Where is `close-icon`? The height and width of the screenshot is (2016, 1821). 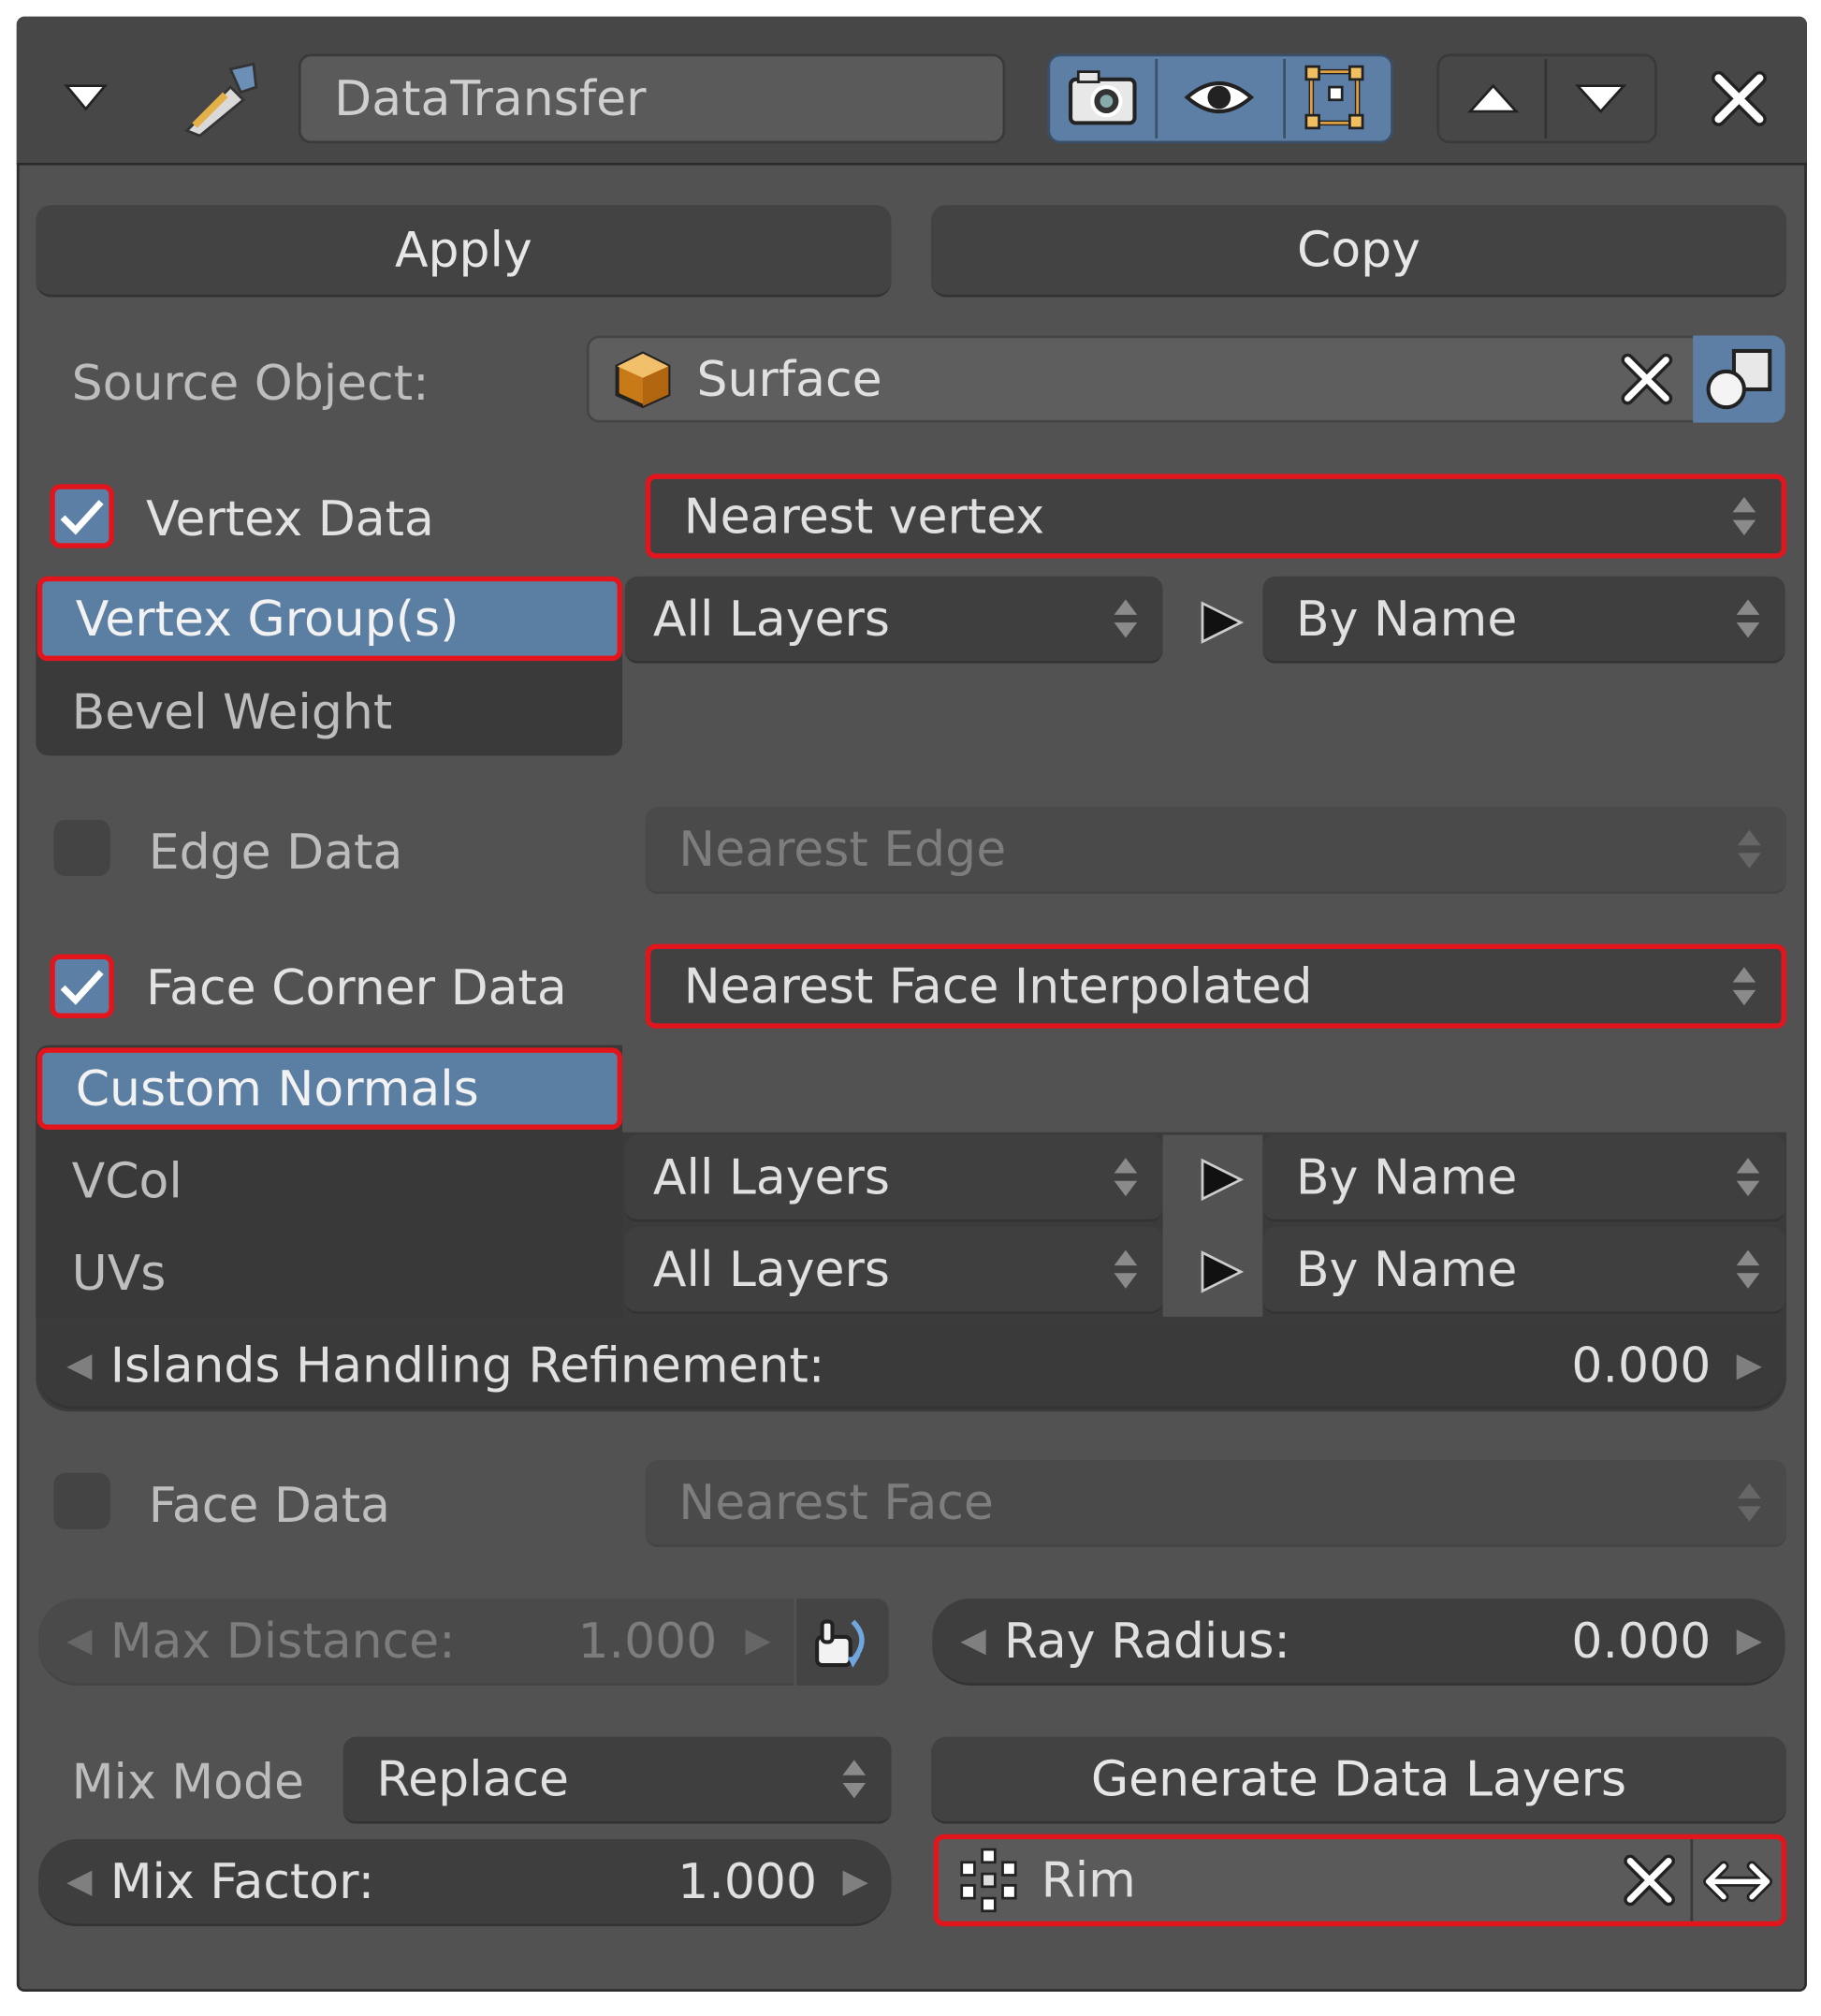 close-icon is located at coordinates (1739, 101).